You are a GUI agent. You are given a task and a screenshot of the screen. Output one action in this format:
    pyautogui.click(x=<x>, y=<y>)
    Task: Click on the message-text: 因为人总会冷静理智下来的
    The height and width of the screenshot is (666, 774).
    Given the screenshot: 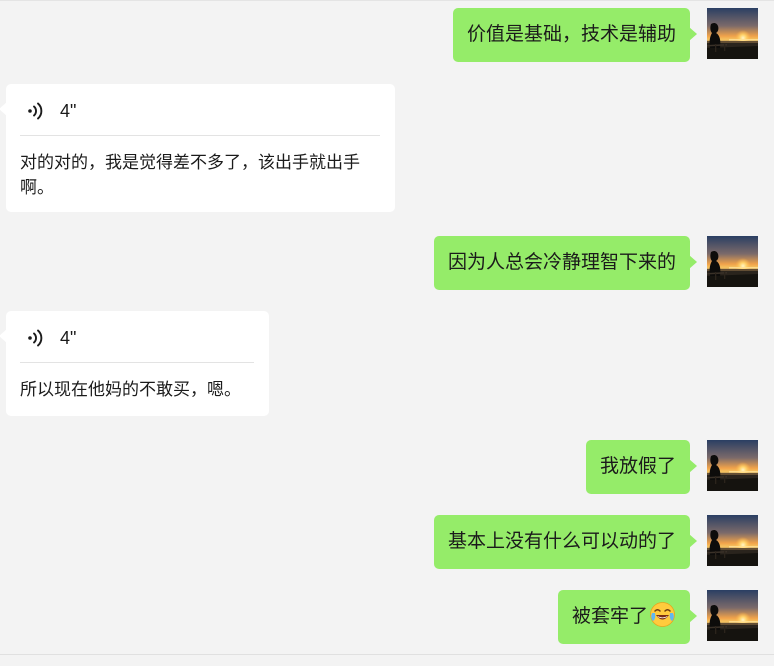 What is the action you would take?
    pyautogui.click(x=561, y=262)
    